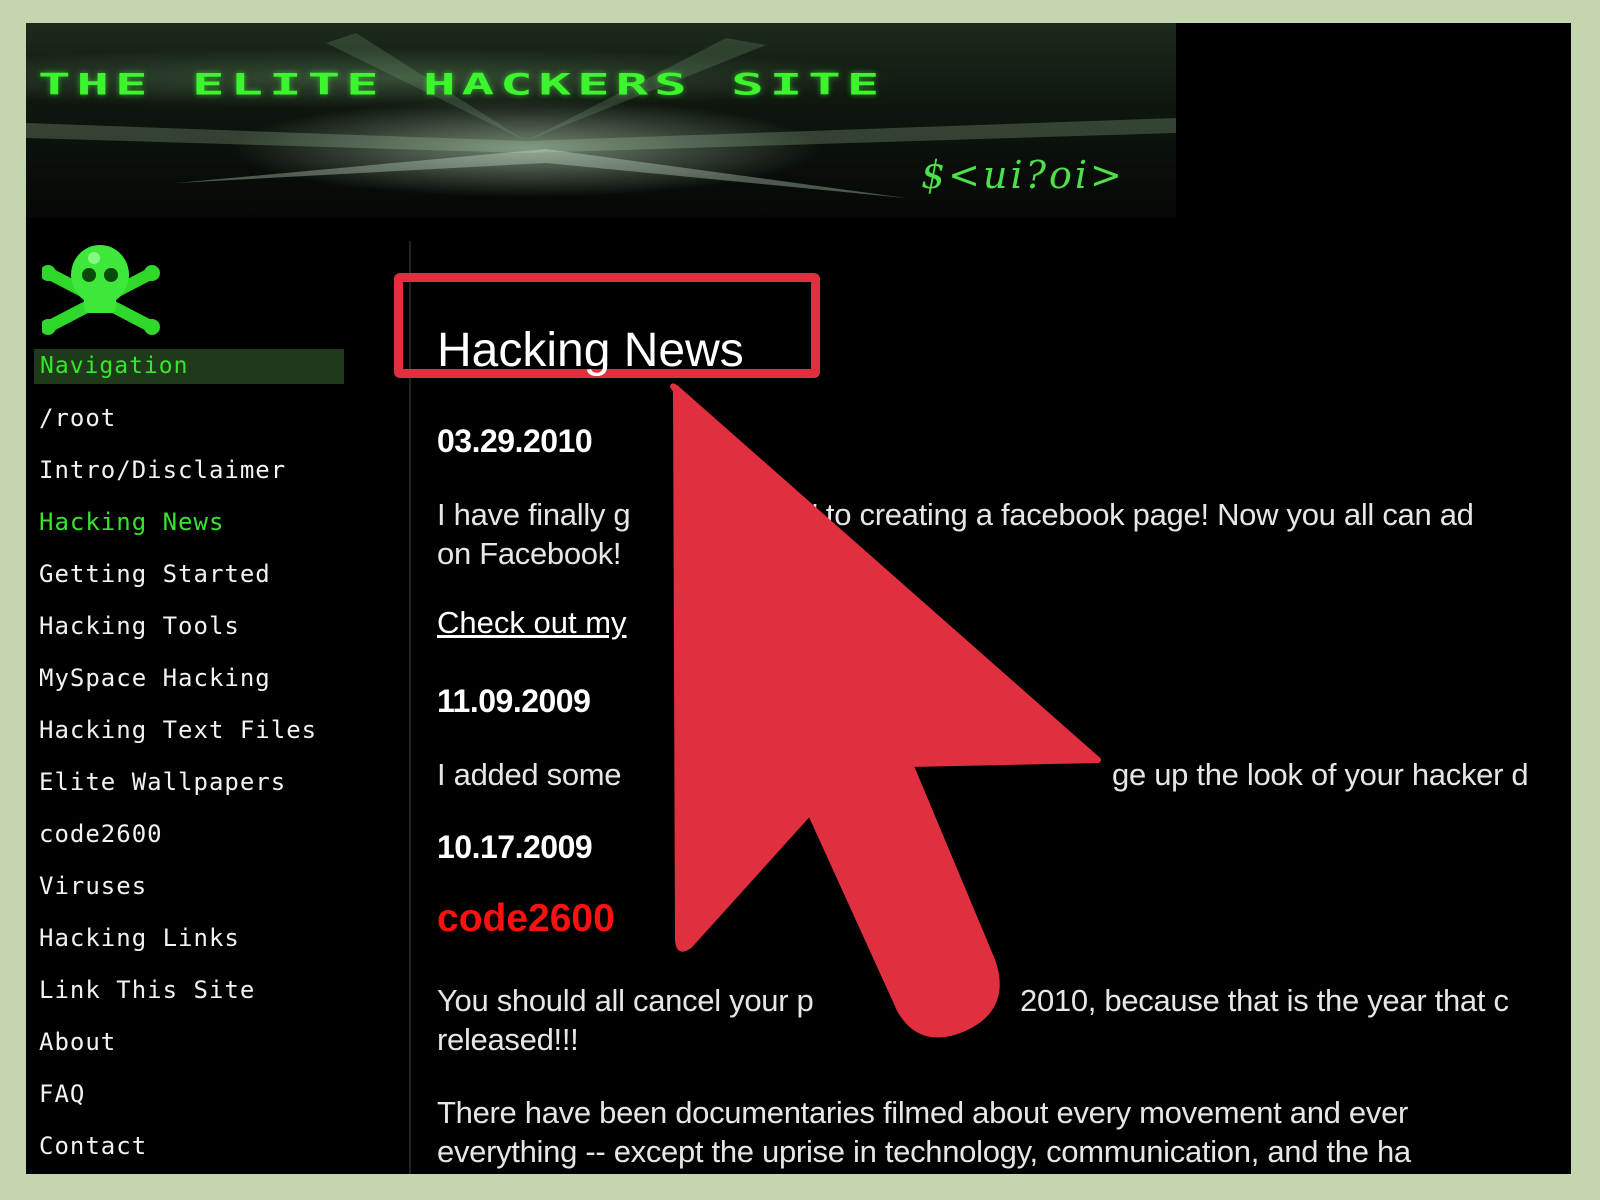 The image size is (1600, 1200). Describe the element at coordinates (514, 701) in the screenshot. I see `news-date: 11.09.2009` at that location.